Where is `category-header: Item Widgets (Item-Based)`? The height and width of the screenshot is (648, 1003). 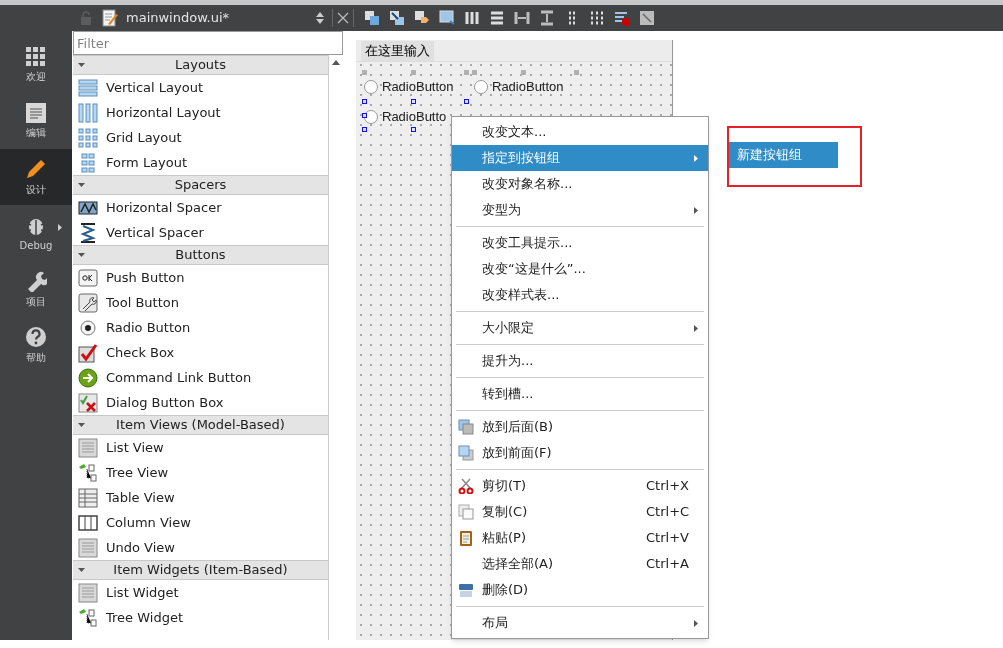
category-header: Item Widgets (Item-Based) is located at coordinates (200, 570).